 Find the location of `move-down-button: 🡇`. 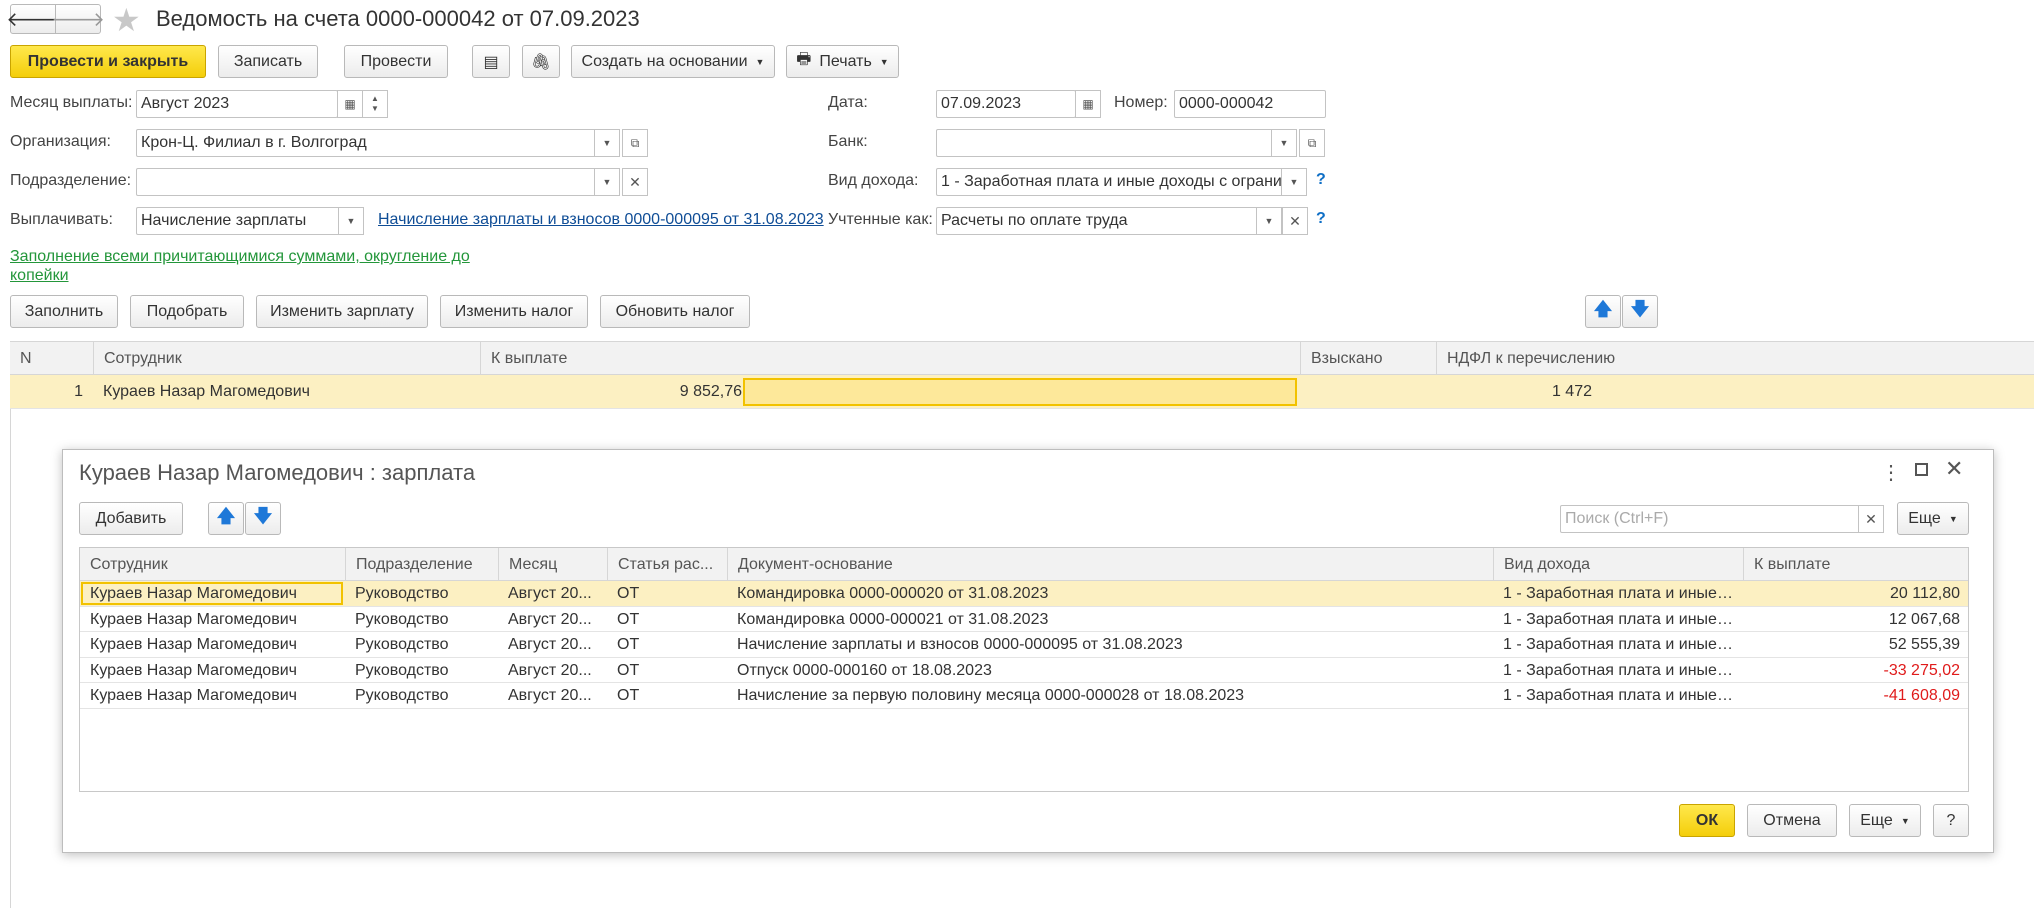

move-down-button: 🡇 is located at coordinates (1640, 311).